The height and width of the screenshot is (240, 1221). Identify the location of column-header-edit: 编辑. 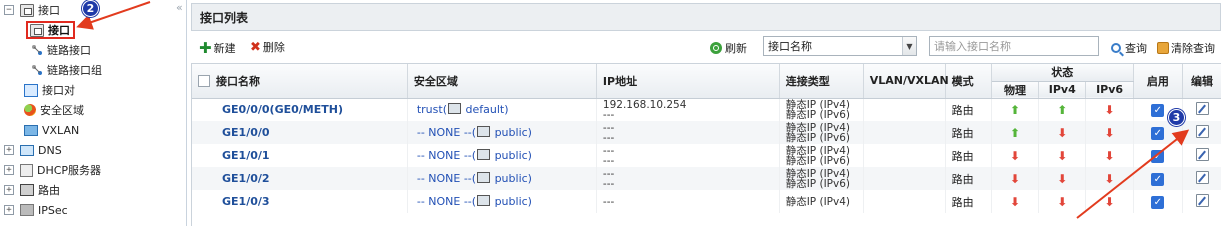
(1201, 81).